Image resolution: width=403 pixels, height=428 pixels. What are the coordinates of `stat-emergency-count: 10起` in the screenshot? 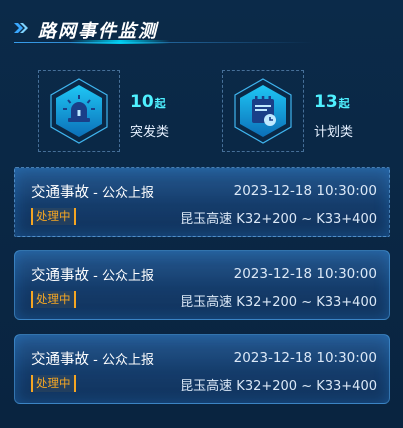 It's located at (148, 102).